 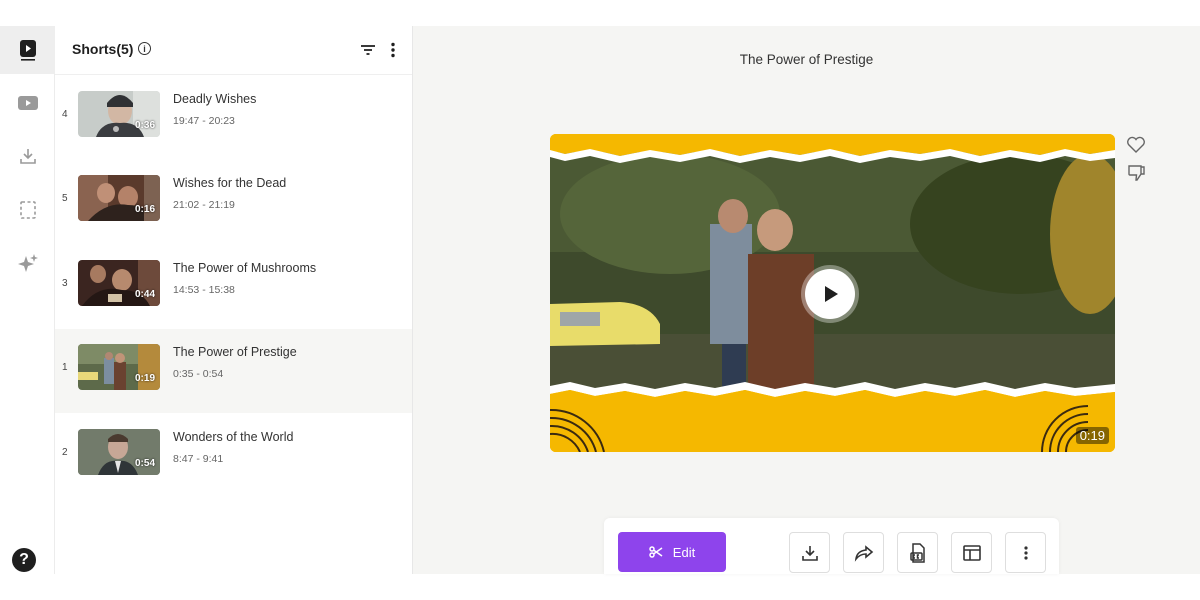 I want to click on captions-file-icon, so click(x=917, y=552).